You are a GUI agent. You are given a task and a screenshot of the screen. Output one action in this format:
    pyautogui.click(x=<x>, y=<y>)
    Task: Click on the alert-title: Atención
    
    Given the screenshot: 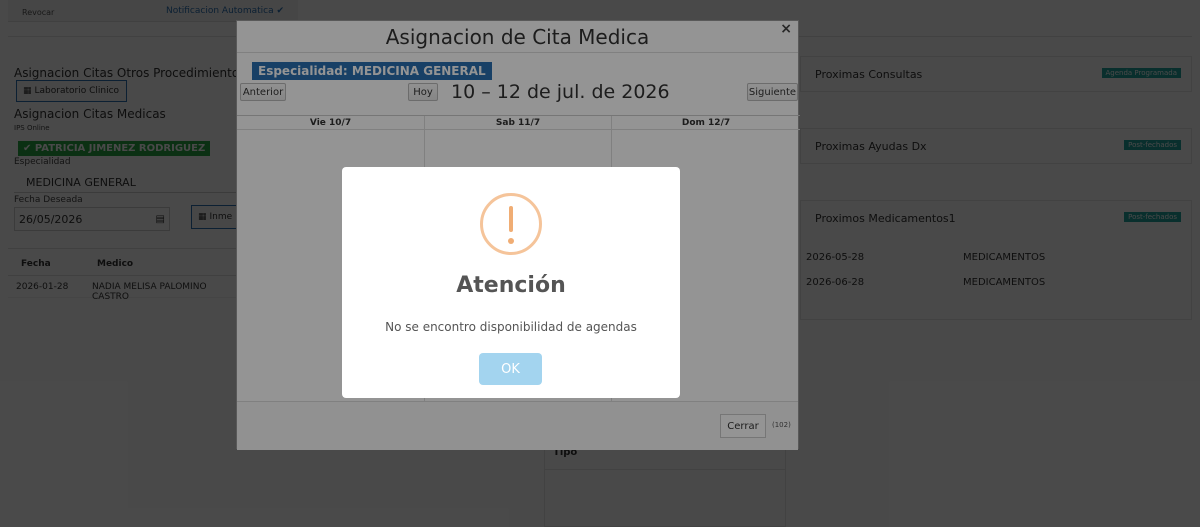 What is the action you would take?
    pyautogui.click(x=511, y=285)
    